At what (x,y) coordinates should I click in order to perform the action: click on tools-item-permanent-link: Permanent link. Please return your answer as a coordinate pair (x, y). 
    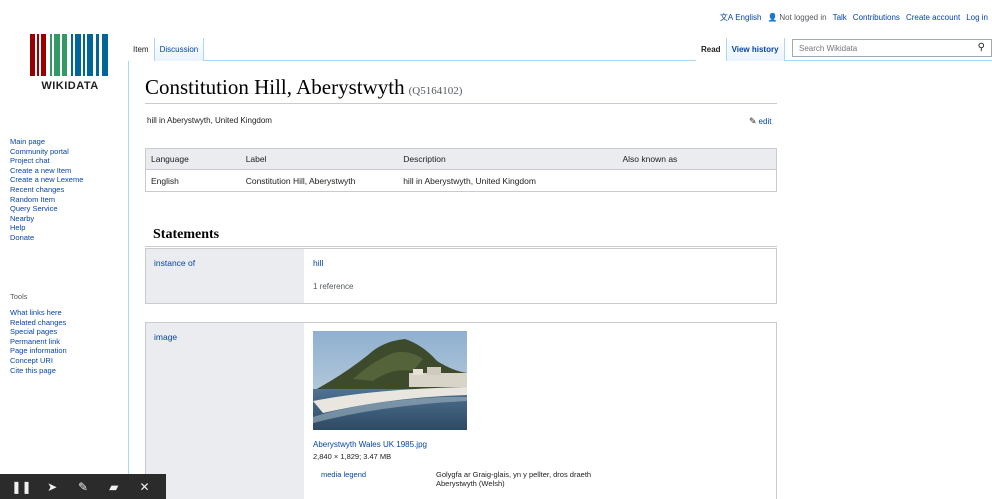
    Looking at the image, I should click on (38, 342).